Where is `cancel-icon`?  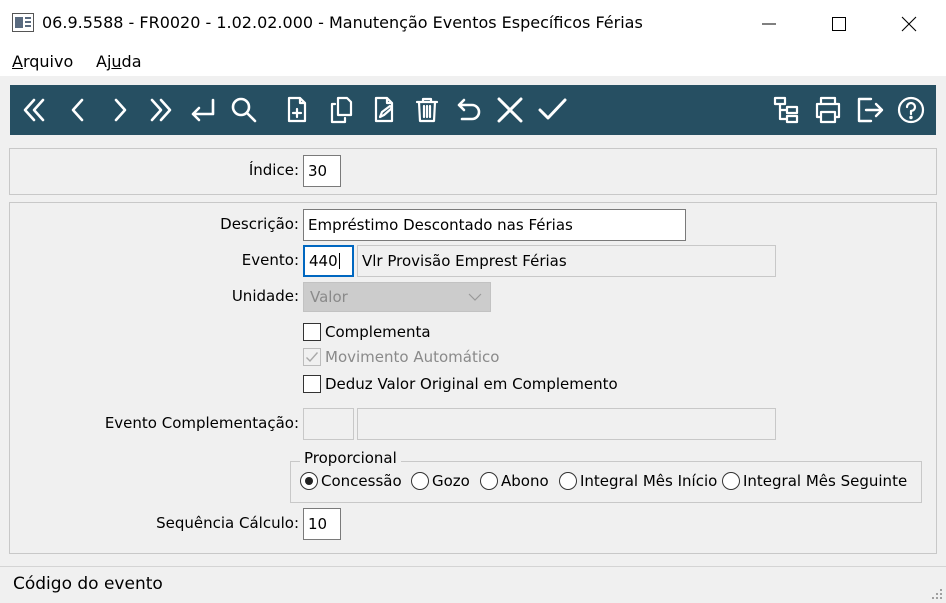 cancel-icon is located at coordinates (510, 110).